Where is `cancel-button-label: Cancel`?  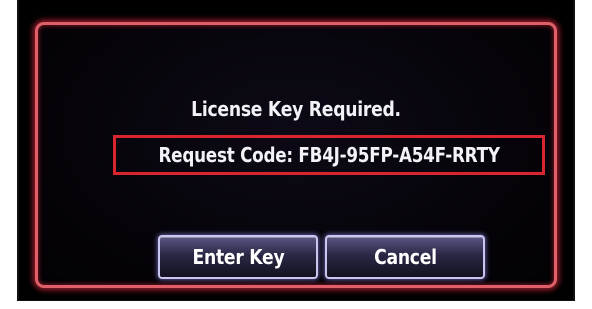
cancel-button-label: Cancel is located at coordinates (405, 257).